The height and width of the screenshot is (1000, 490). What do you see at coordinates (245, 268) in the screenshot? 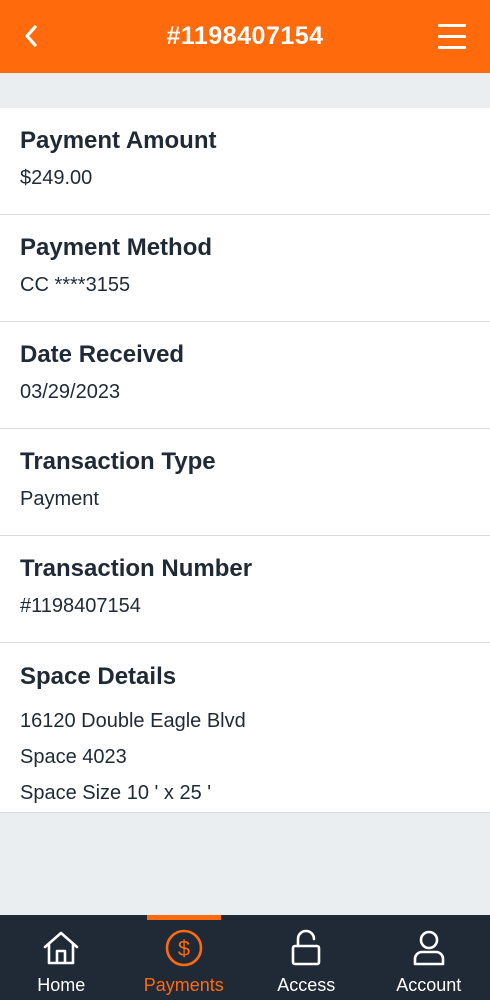
I see `payment-method-row: Payment Method CC ****3155` at bounding box center [245, 268].